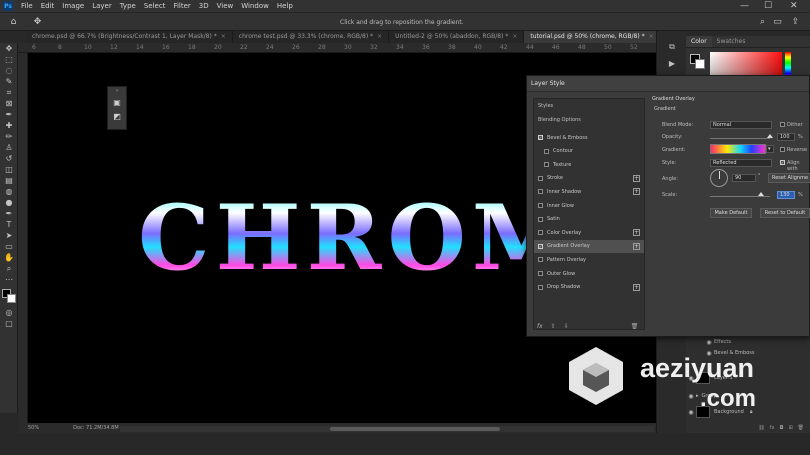 This screenshot has width=810, height=455. I want to click on angle-input: 90, so click(744, 178).